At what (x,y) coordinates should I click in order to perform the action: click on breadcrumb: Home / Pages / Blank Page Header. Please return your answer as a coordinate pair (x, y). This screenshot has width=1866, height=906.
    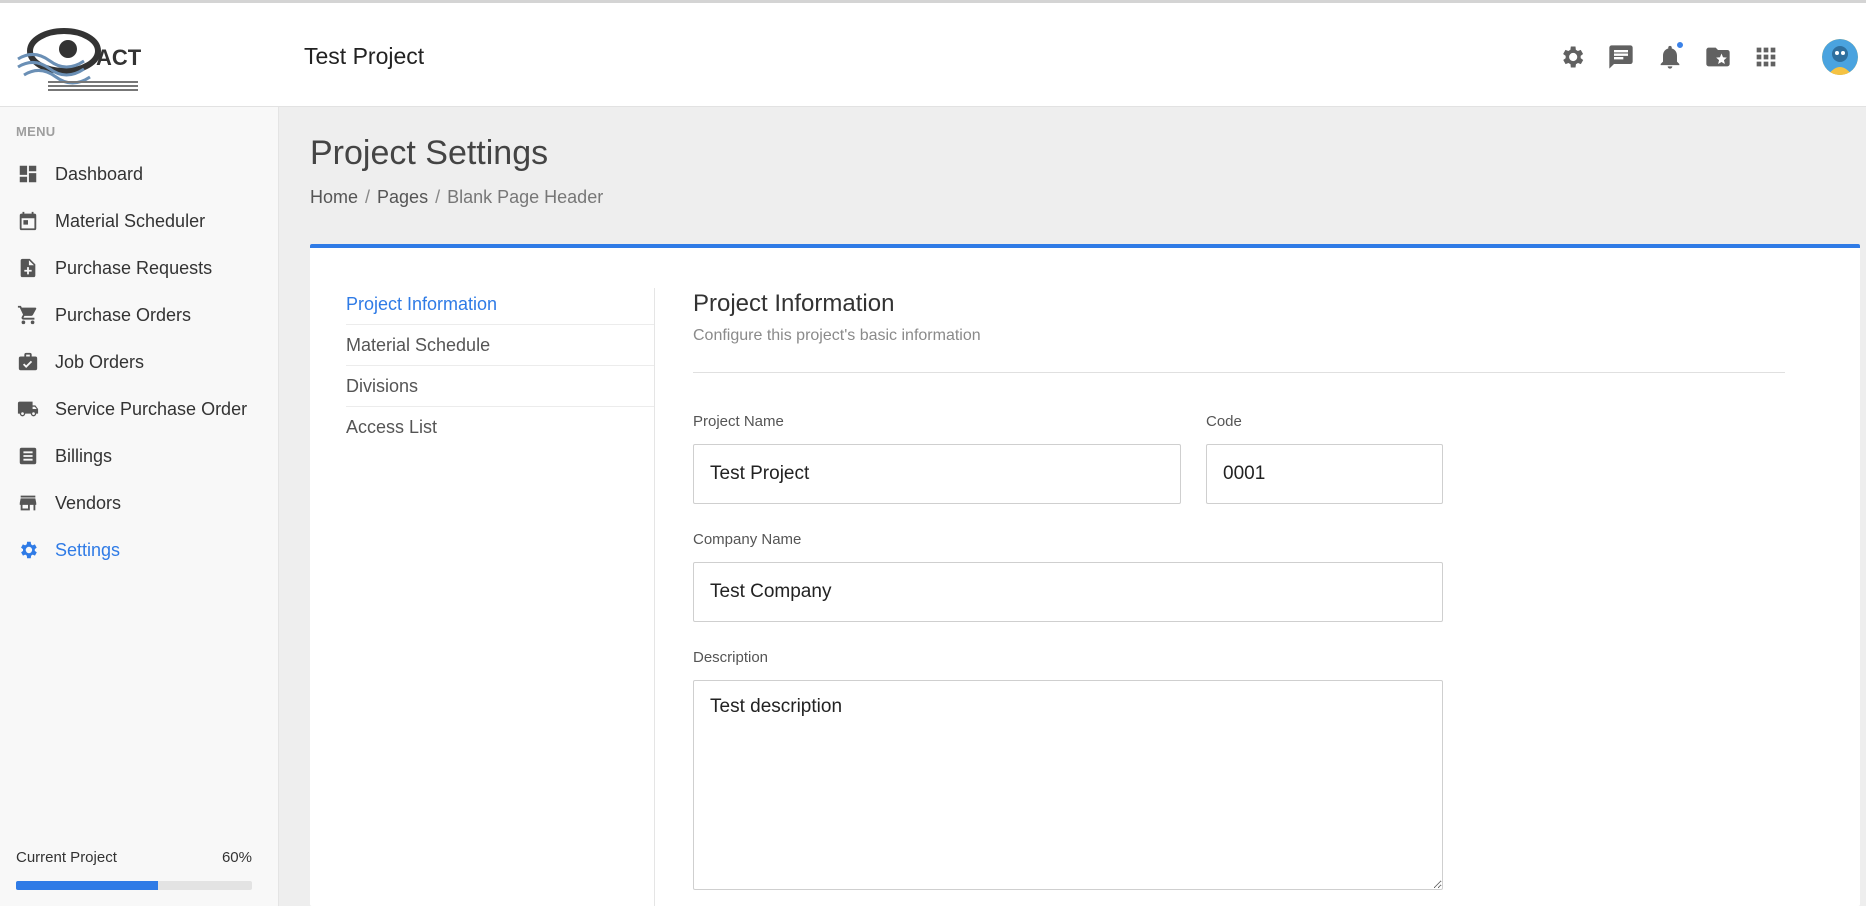
    Looking at the image, I should click on (456, 197).